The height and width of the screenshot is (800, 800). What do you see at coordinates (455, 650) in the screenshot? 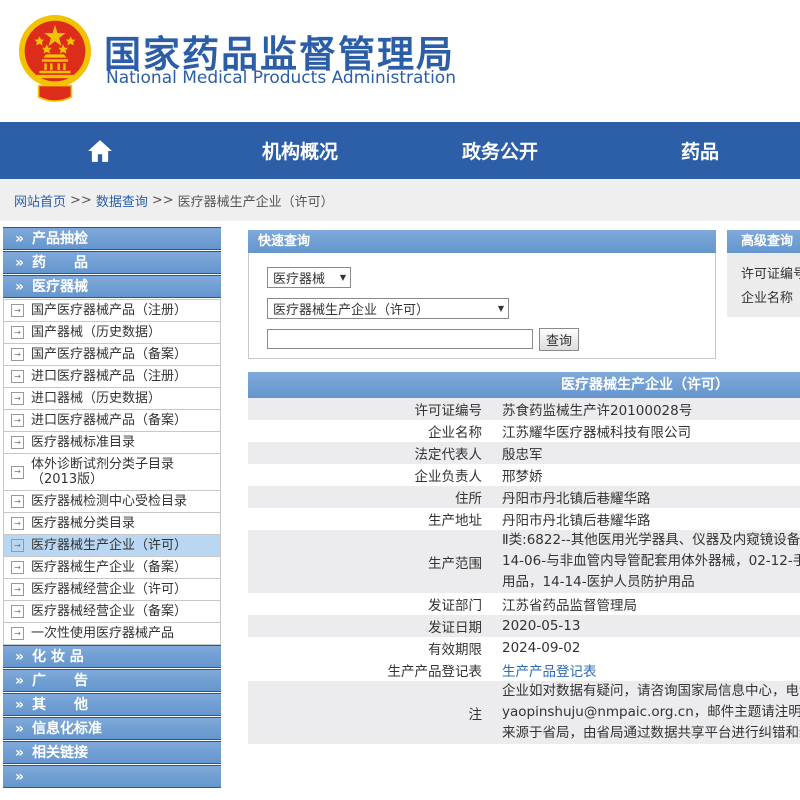
I see `row-label: 有效期限` at bounding box center [455, 650].